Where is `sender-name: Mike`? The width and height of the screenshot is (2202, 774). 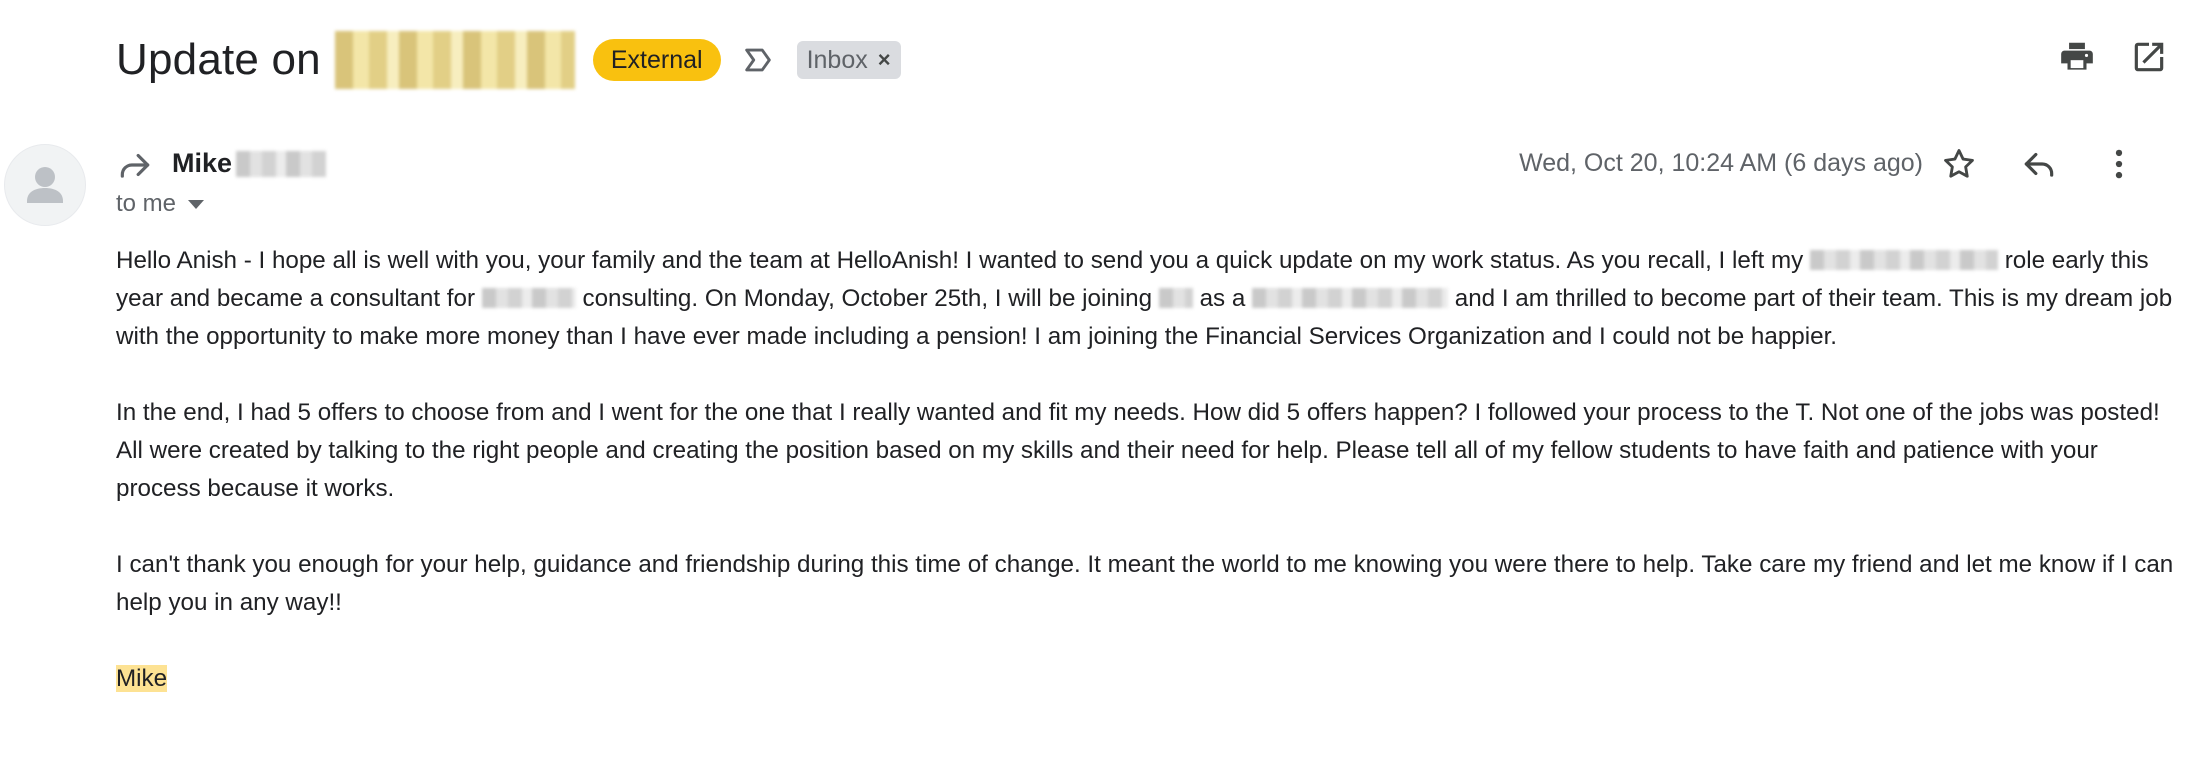
sender-name: Mike is located at coordinates (249, 163).